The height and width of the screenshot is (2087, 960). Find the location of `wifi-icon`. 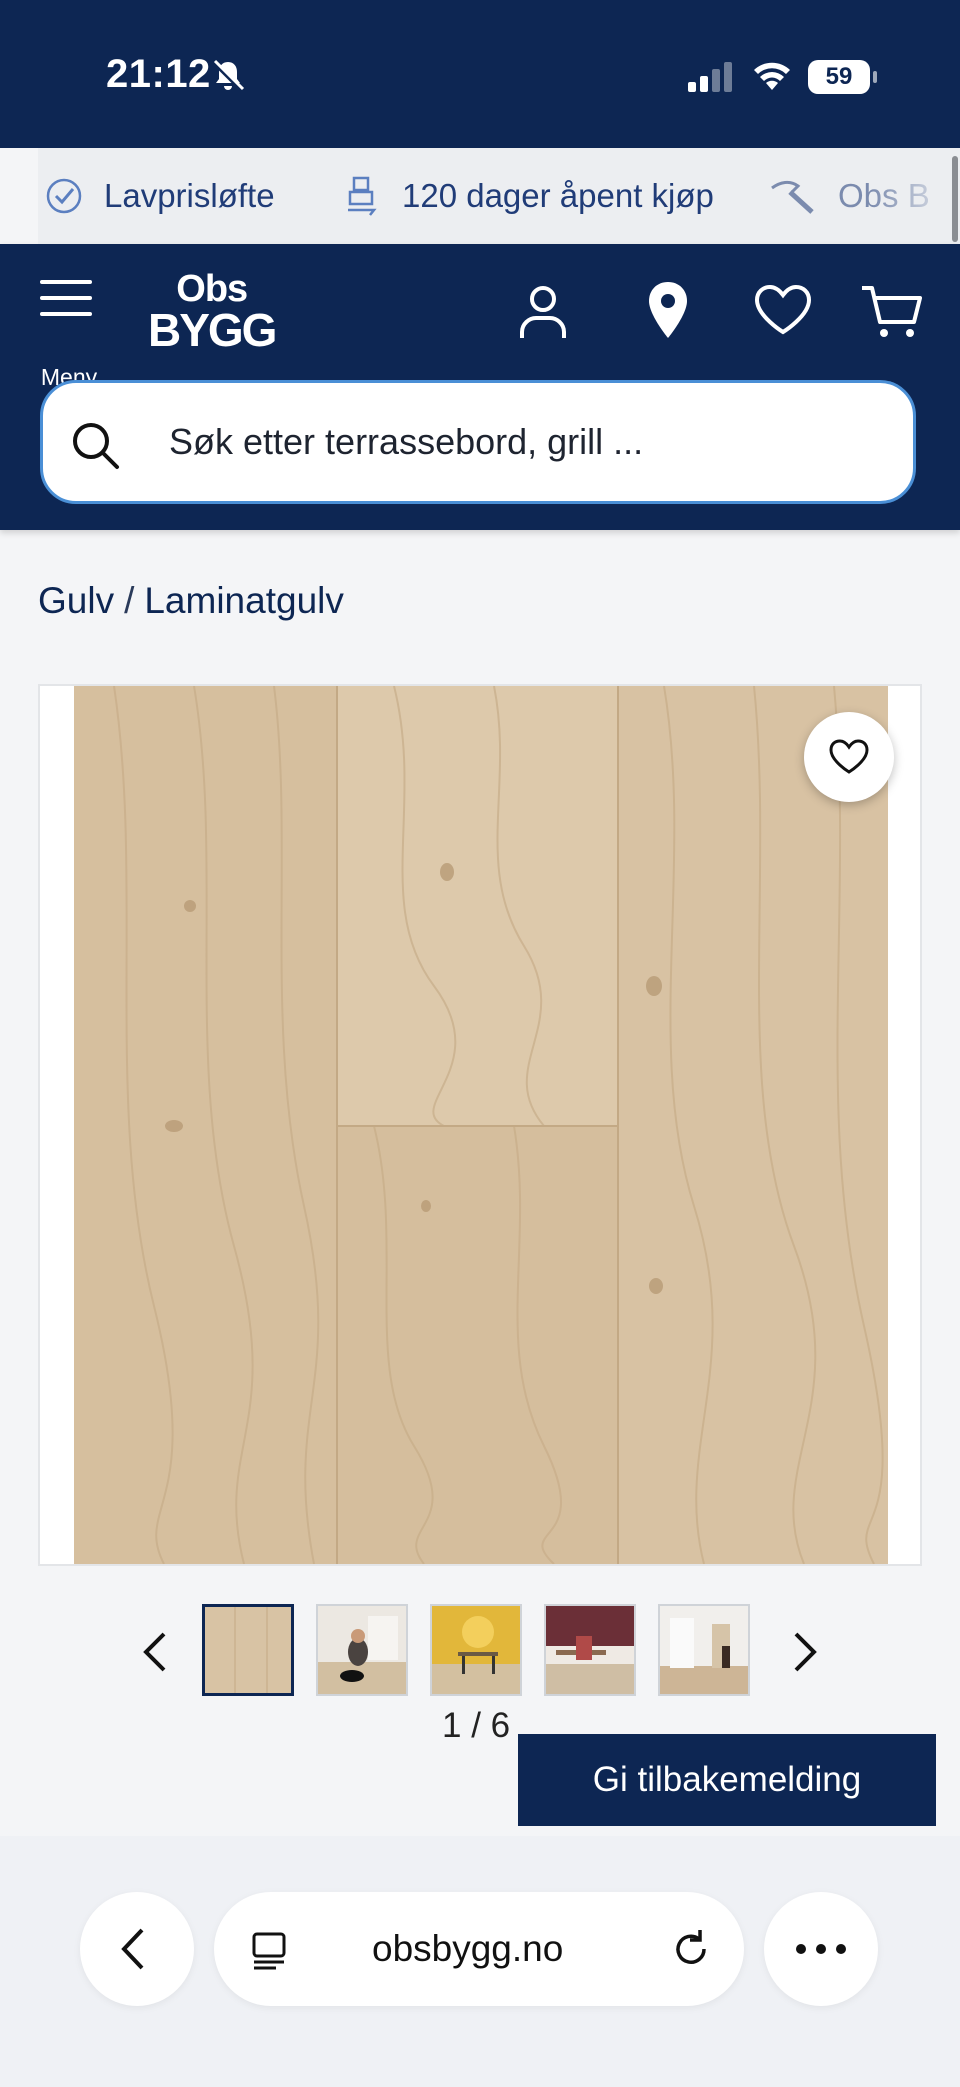

wifi-icon is located at coordinates (772, 76).